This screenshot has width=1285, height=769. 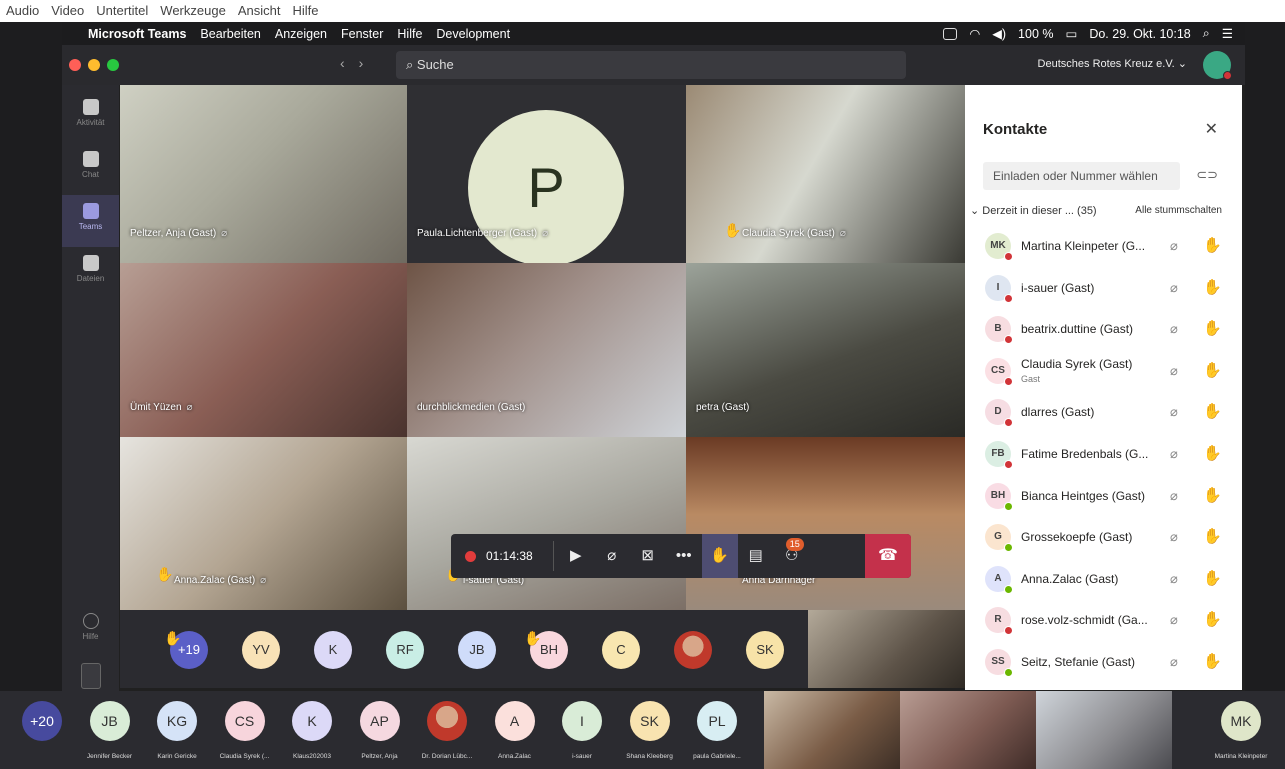 I want to click on menu-item: Fenster, so click(x=362, y=34).